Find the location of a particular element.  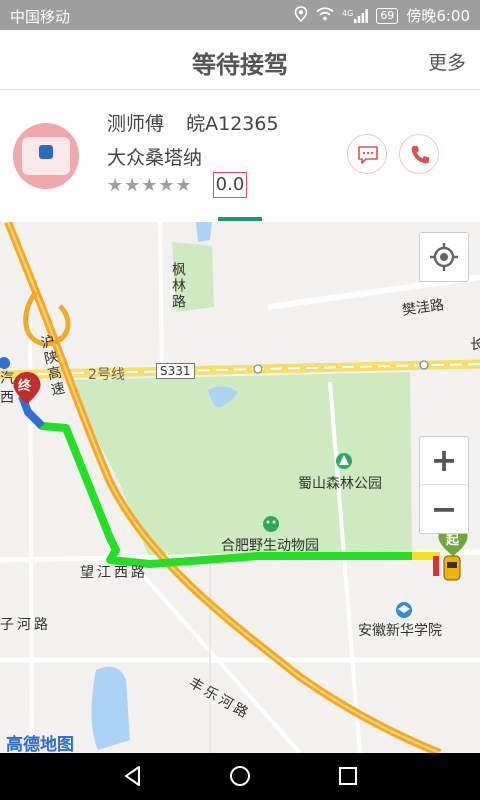

star-rating: ★★★★★ is located at coordinates (150, 185).